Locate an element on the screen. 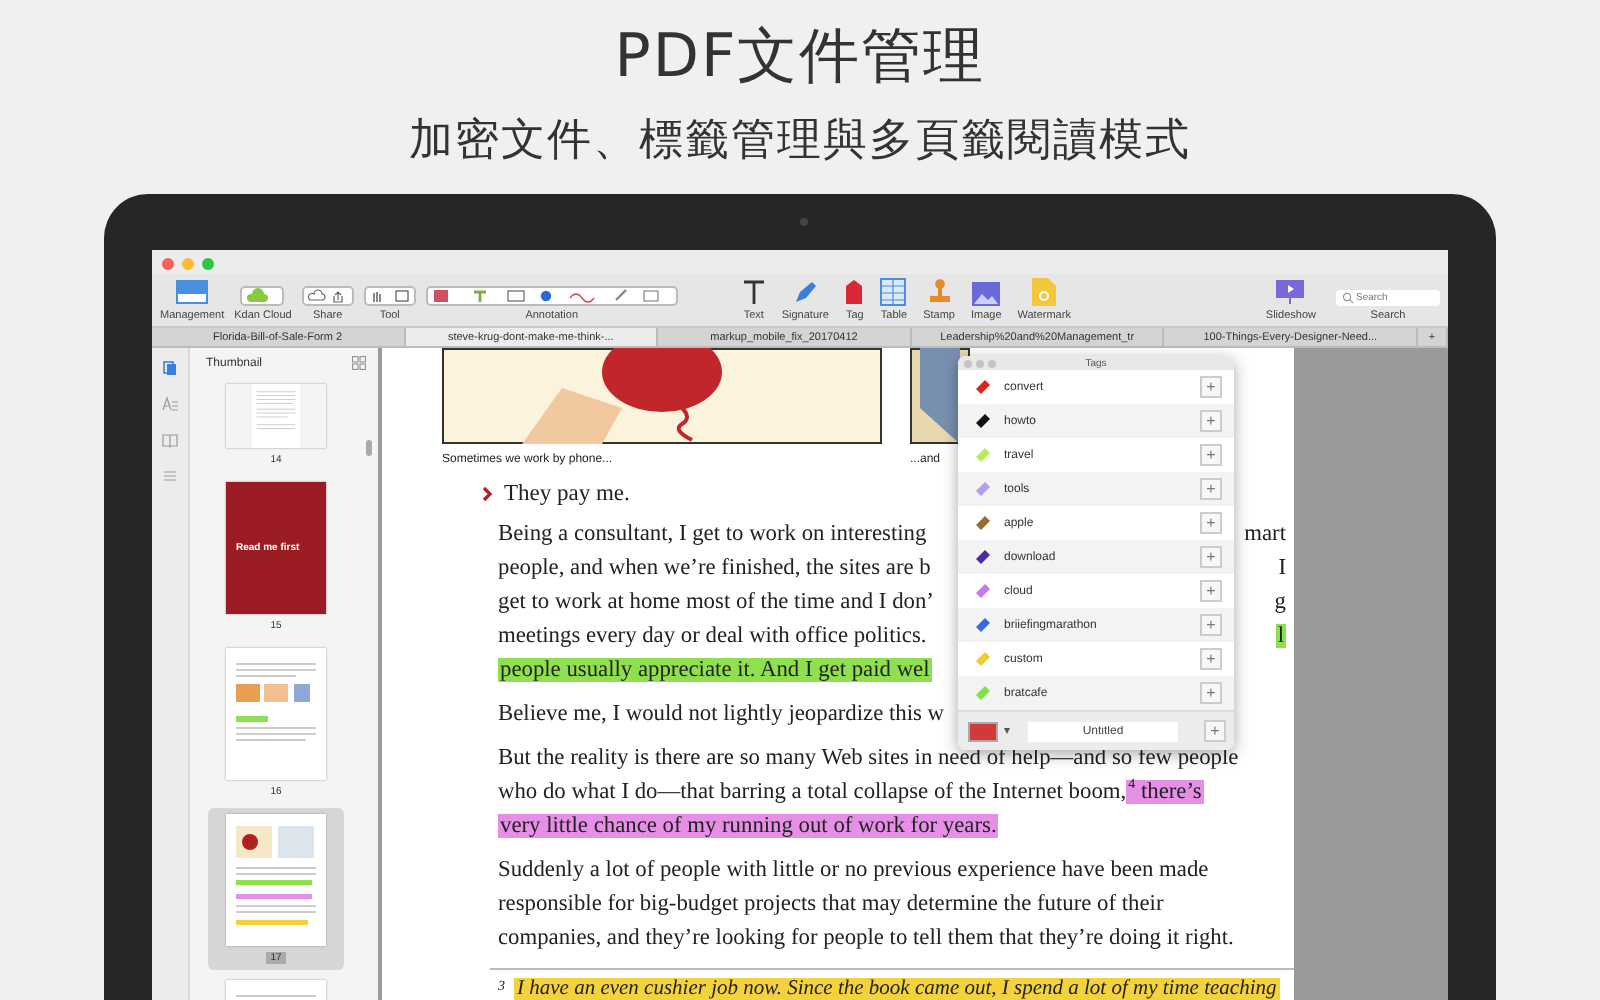 This screenshot has height=1000, width=1600. annotation-tools-icon is located at coordinates (551, 296).